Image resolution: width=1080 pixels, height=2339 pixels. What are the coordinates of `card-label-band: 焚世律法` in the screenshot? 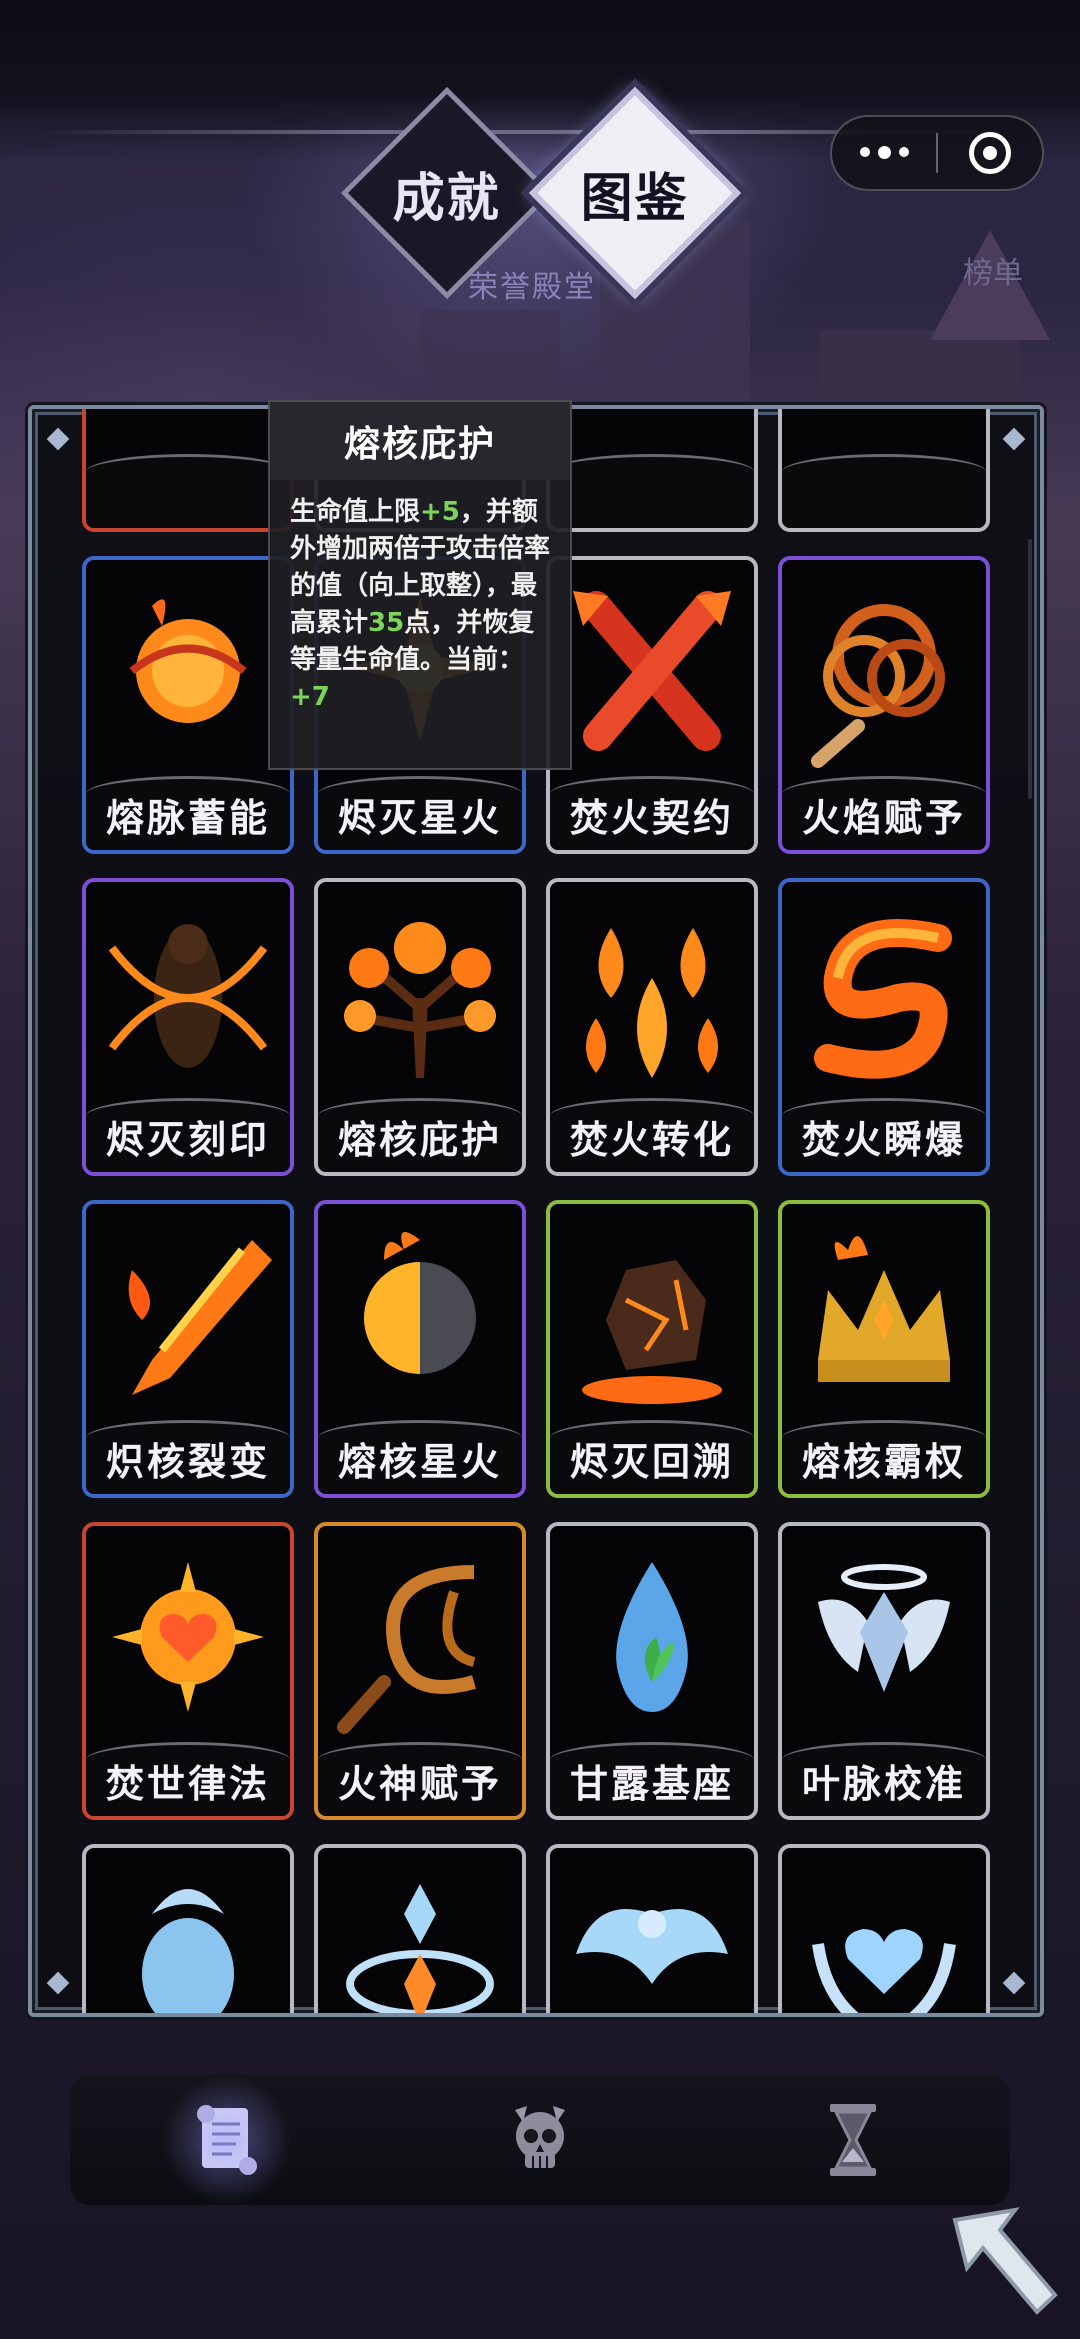 It's located at (188, 1779).